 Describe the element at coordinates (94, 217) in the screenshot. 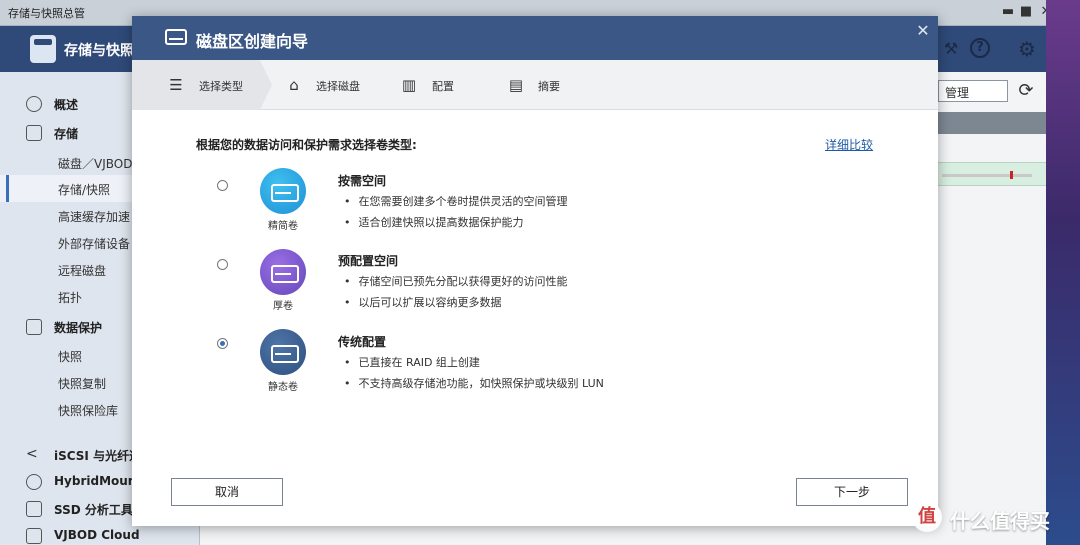

I see `sidebar-item-label: 高速缓存加速` at that location.